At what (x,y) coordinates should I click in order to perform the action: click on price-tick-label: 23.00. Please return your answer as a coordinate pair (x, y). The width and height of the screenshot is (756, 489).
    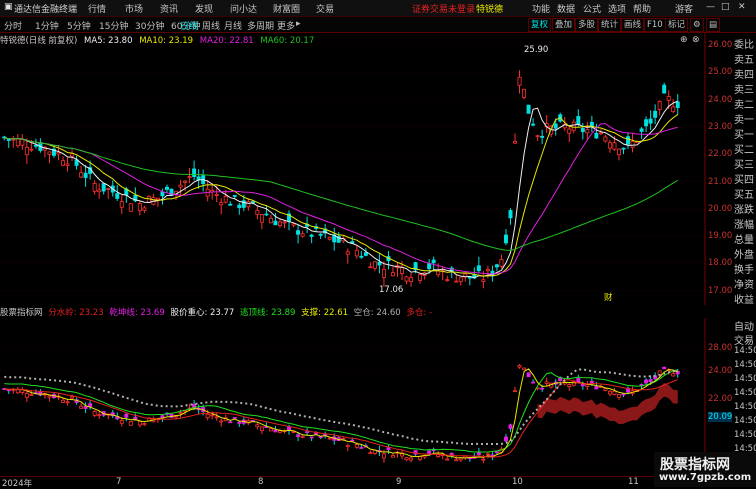
    Looking at the image, I should click on (720, 126).